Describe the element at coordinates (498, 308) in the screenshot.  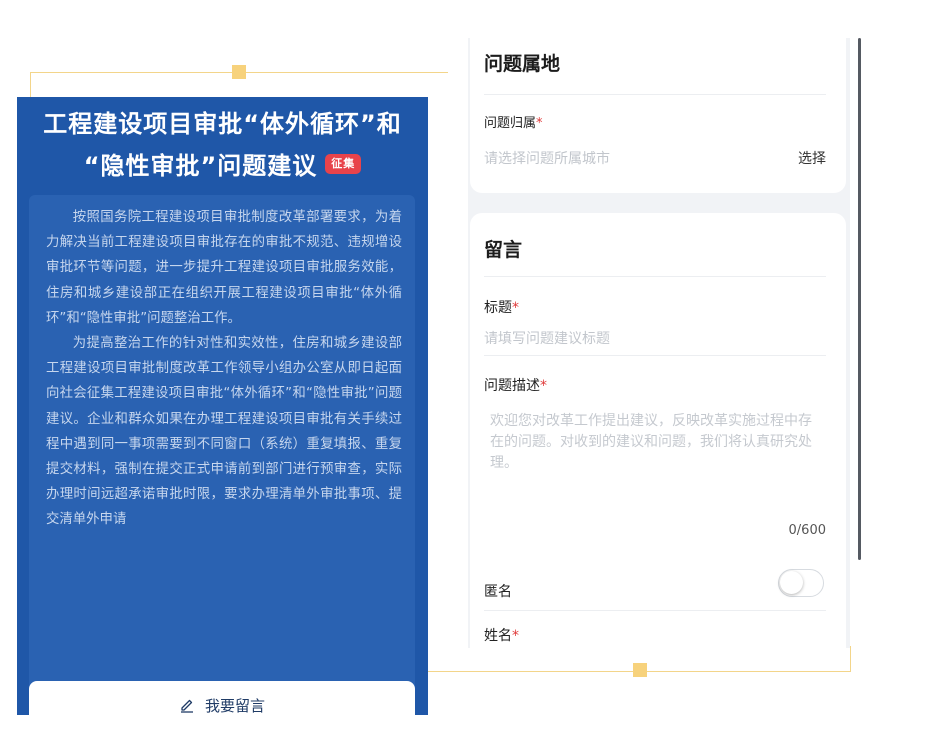
I see `title-field-label-text: 标题` at that location.